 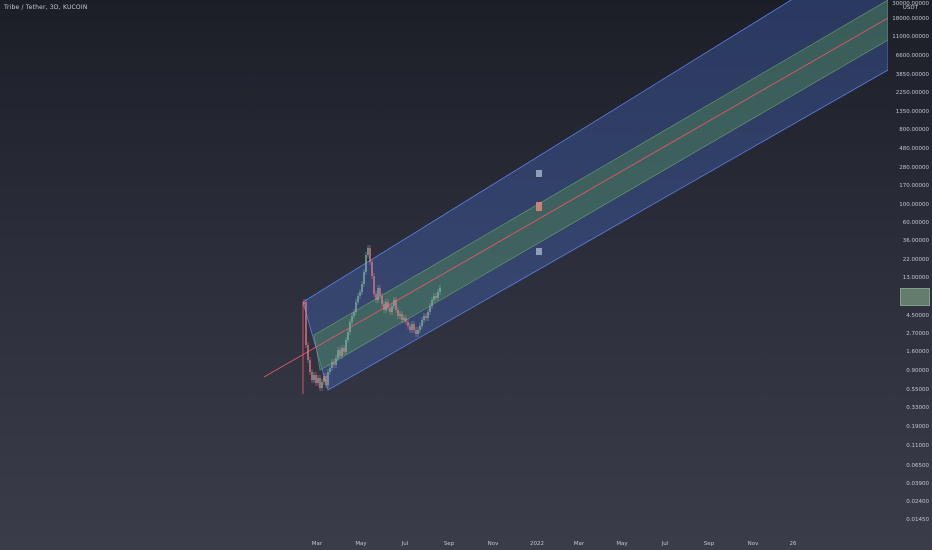 What do you see at coordinates (537, 544) in the screenshot?
I see `time-label: 2022` at bounding box center [537, 544].